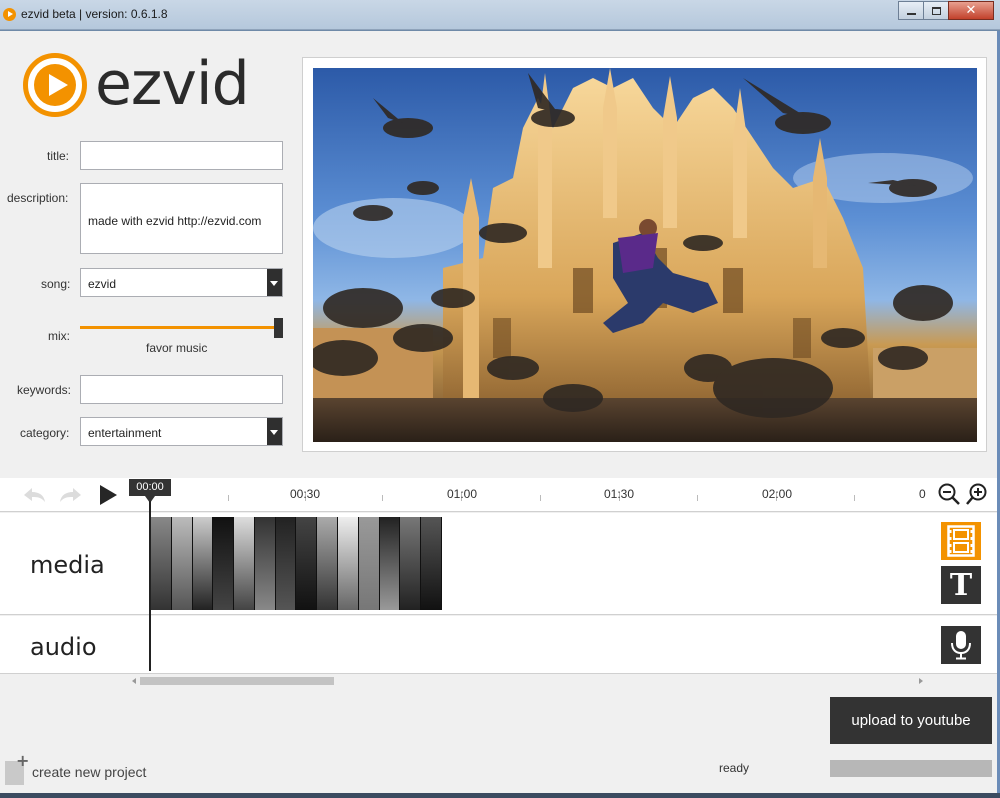 The image size is (1000, 798). Describe the element at coordinates (44, 390) in the screenshot. I see `keywords-label: keywords:` at that location.